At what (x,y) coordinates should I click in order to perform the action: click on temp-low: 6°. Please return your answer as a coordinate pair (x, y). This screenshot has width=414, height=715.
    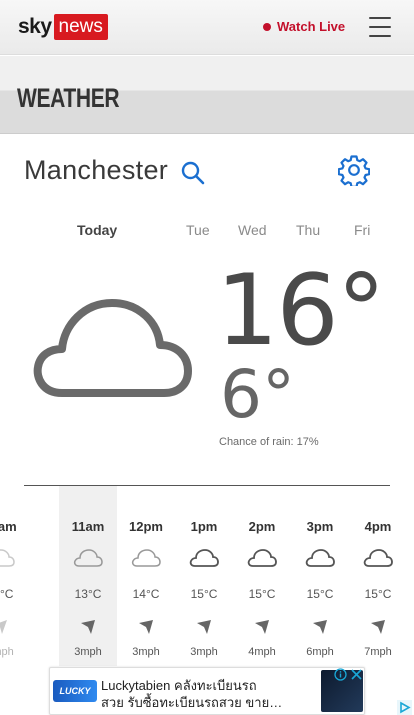
    Looking at the image, I should click on (257, 394).